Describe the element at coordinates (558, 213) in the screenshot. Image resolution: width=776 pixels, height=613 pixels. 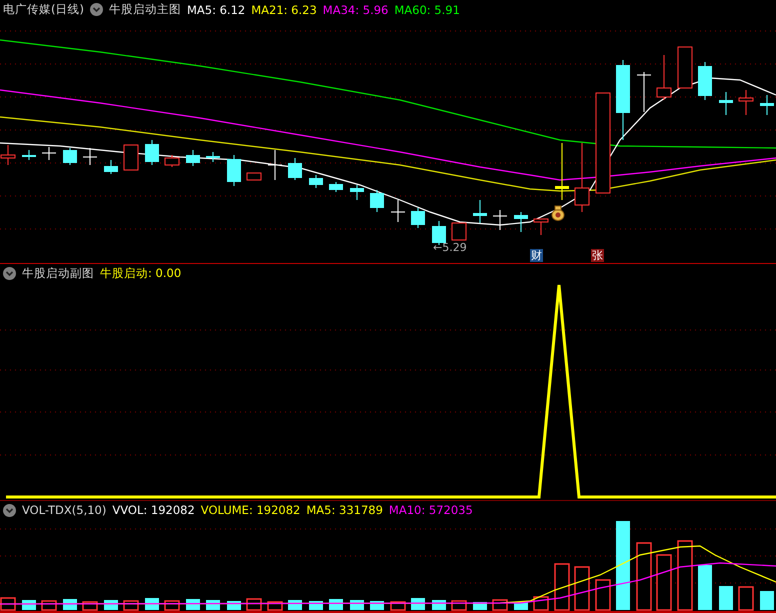
I see `money-bag-icon` at that location.